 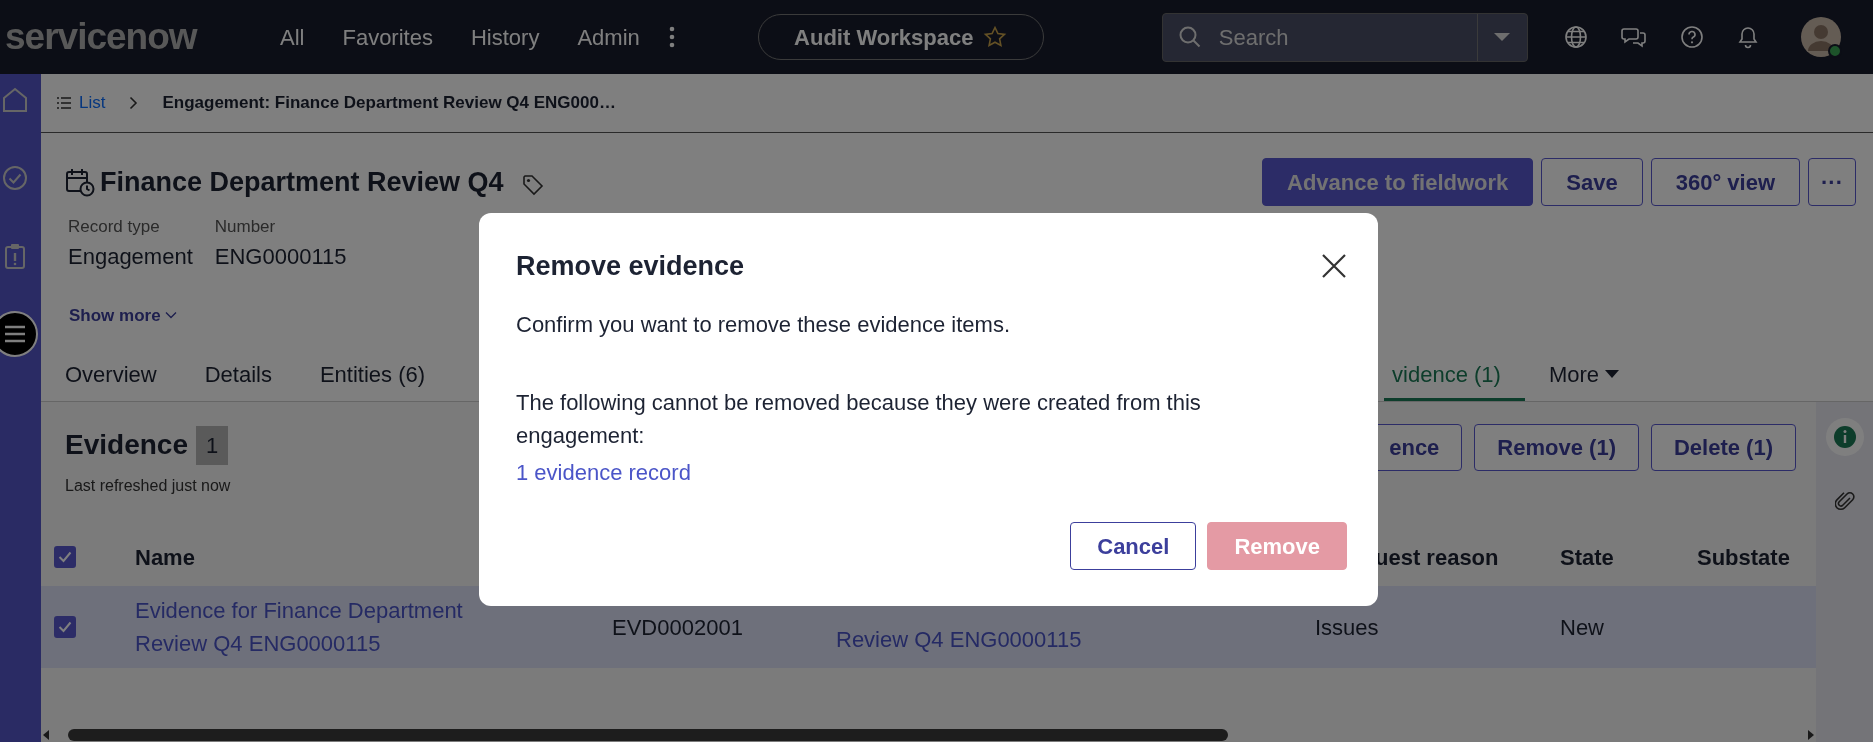 I want to click on check-circle-icon, so click(x=15, y=178).